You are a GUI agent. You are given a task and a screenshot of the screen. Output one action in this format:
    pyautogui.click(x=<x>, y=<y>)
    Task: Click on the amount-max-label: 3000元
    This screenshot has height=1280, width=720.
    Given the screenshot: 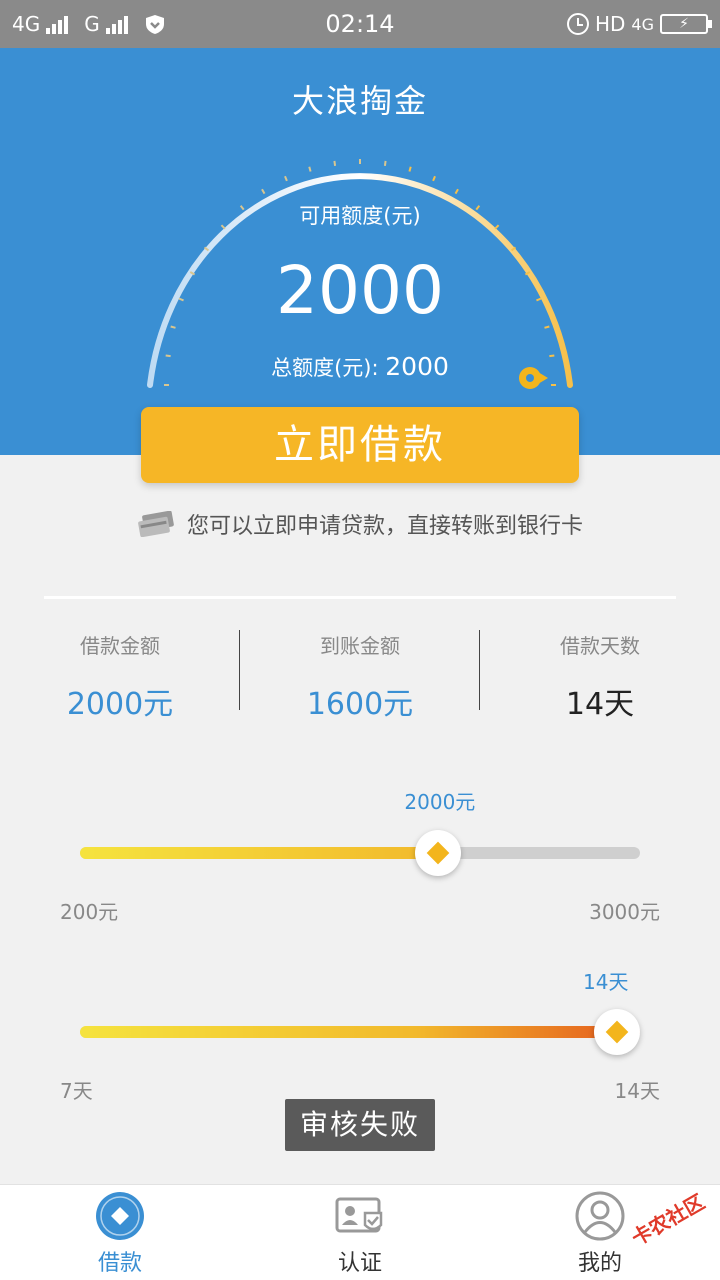 What is the action you would take?
    pyautogui.click(x=624, y=912)
    